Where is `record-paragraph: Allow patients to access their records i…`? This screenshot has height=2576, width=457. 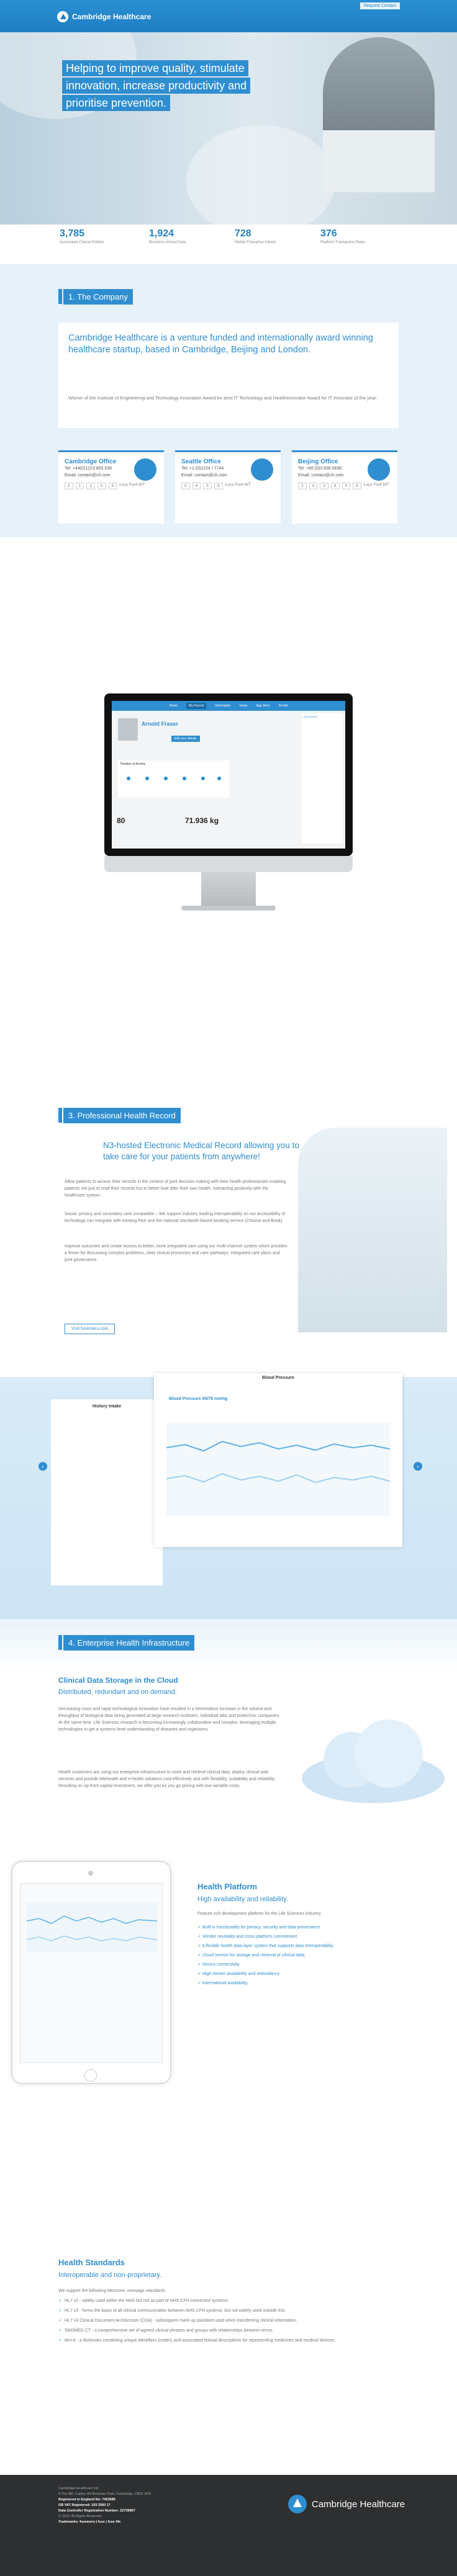
record-paragraph: Allow patients to access their records i… is located at coordinates (175, 1189).